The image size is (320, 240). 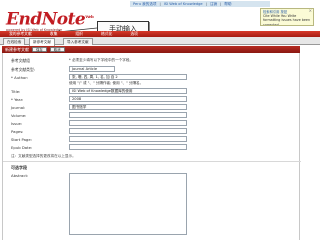 I want to click on volume-field, so click(x=128, y=115).